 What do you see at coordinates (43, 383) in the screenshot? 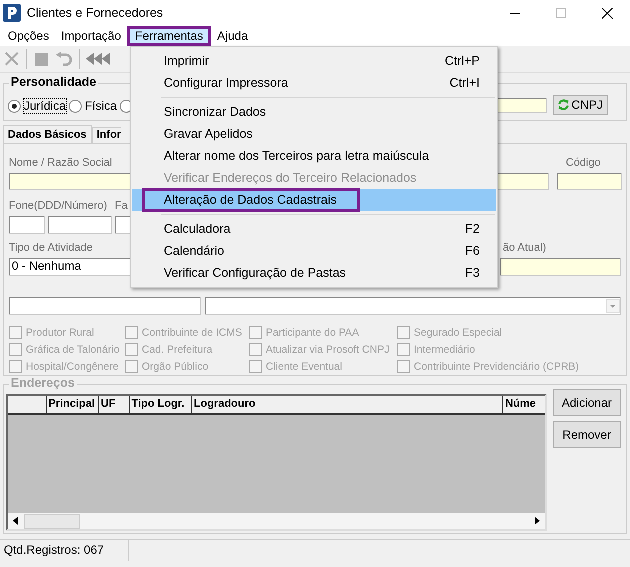
I see `group-title: Endereços` at bounding box center [43, 383].